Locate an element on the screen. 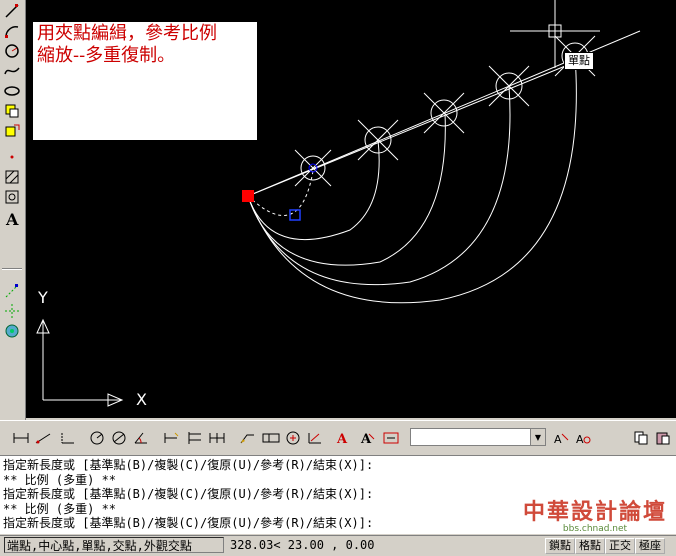  ellipse-icon is located at coordinates (12, 91).